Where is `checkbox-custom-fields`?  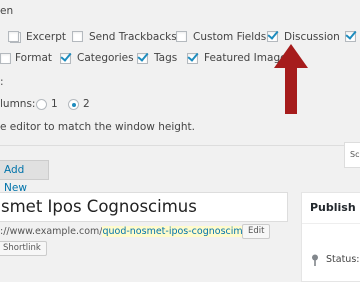
checkbox-custom-fields is located at coordinates (181, 36).